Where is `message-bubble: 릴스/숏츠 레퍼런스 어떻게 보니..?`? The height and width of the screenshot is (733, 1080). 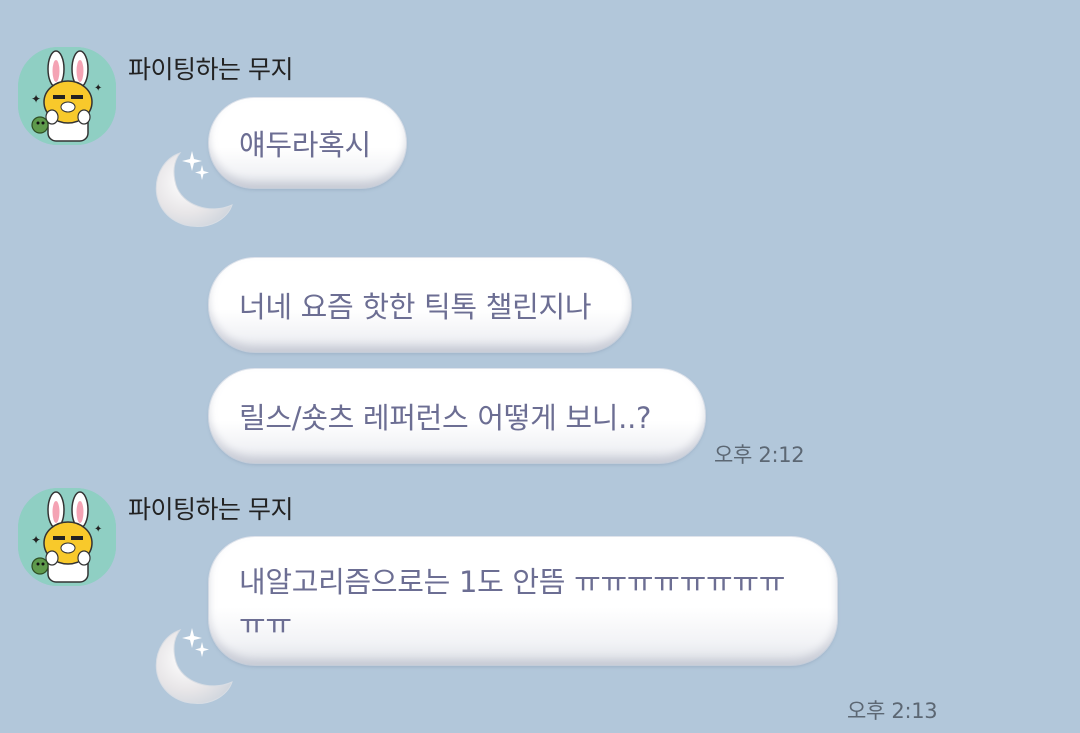
message-bubble: 릴스/숏츠 레퍼런스 어떻게 보니..? is located at coordinates (457, 416).